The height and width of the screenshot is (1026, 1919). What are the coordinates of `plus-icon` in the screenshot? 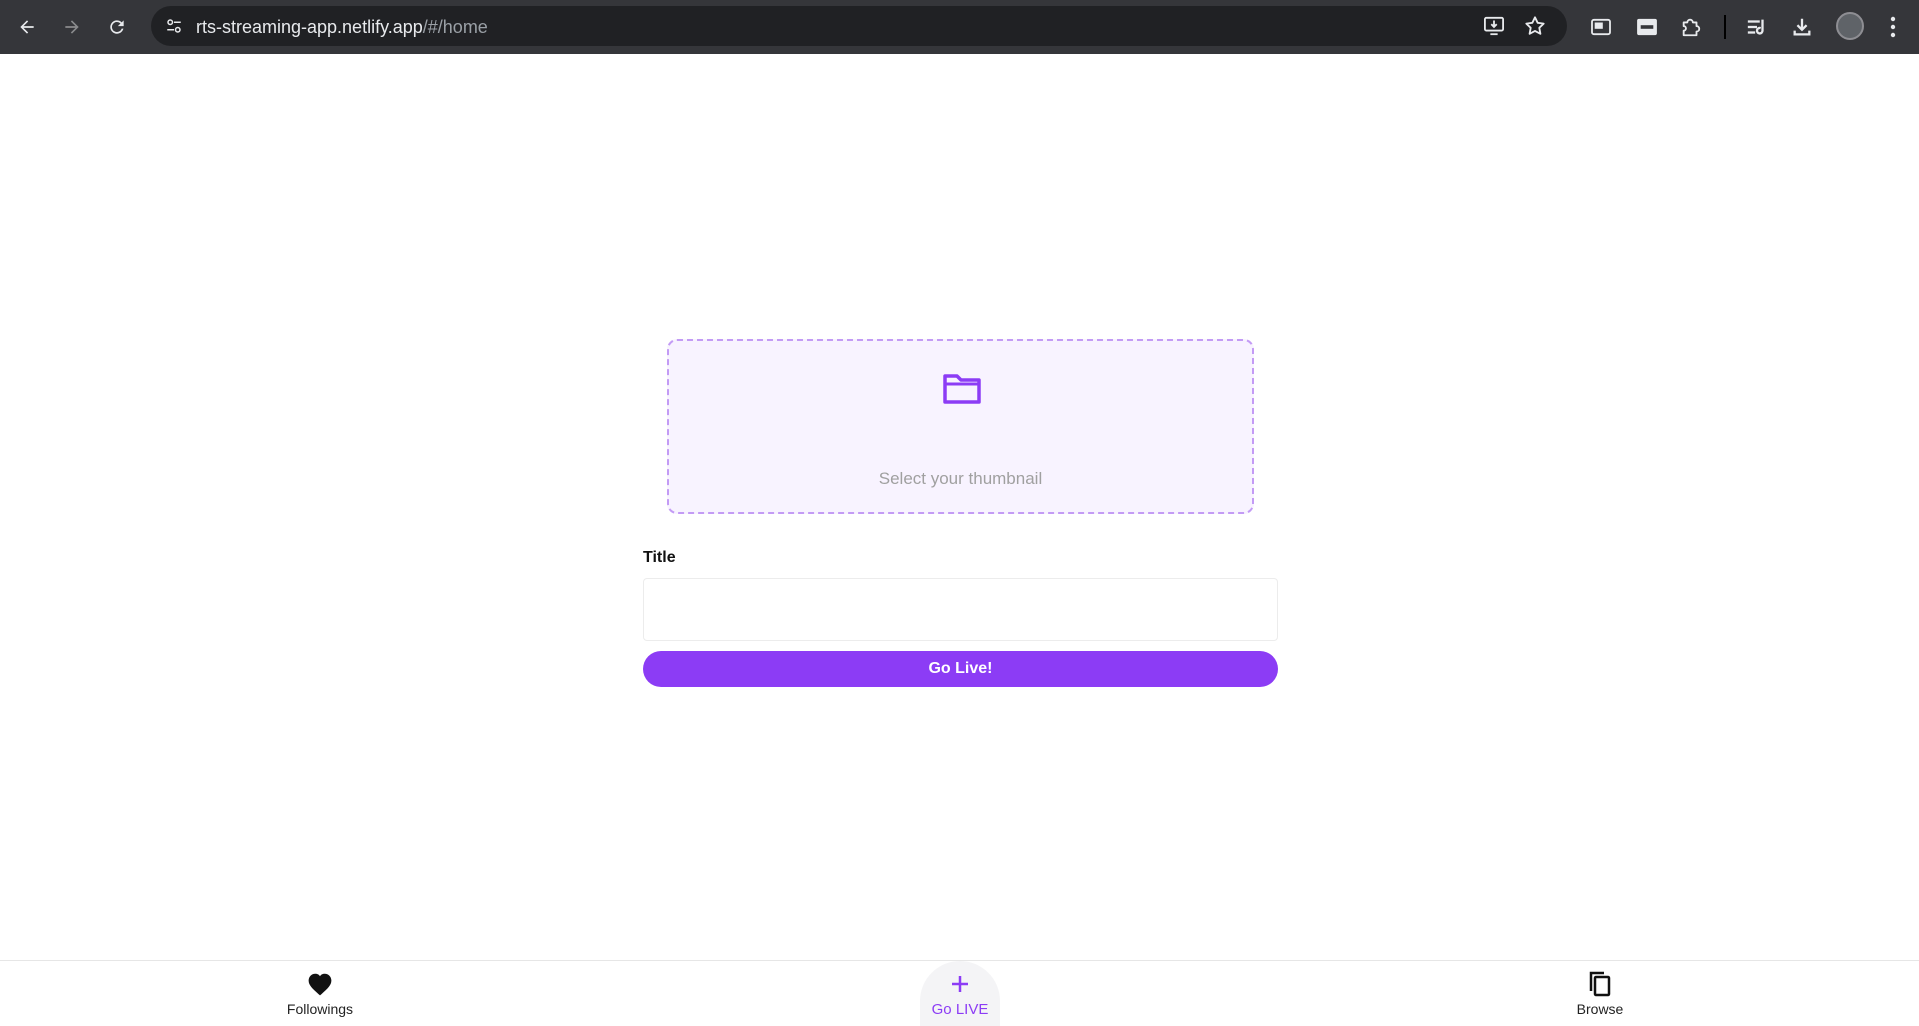 It's located at (960, 984).